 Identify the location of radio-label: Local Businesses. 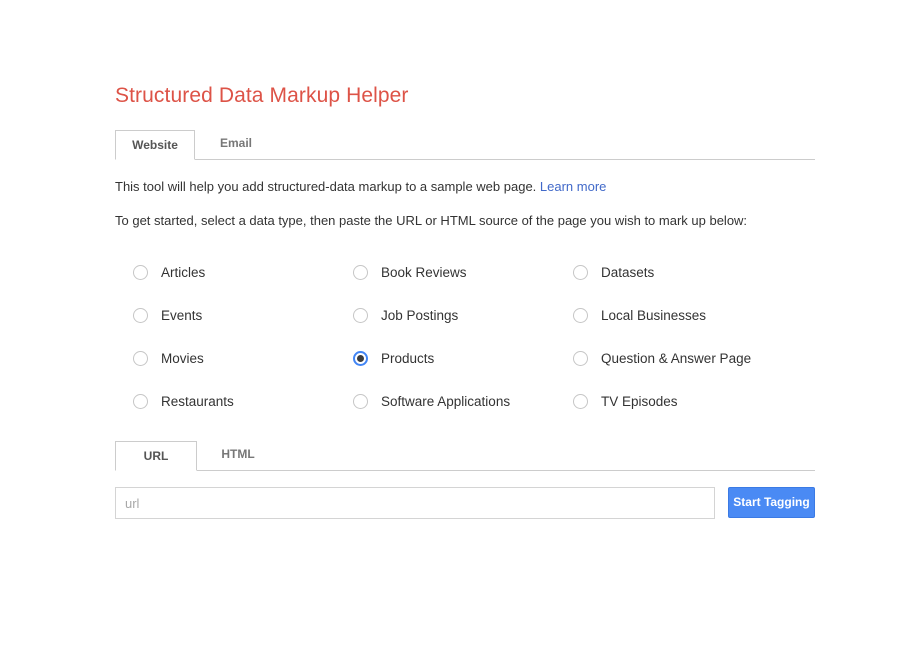
(654, 315).